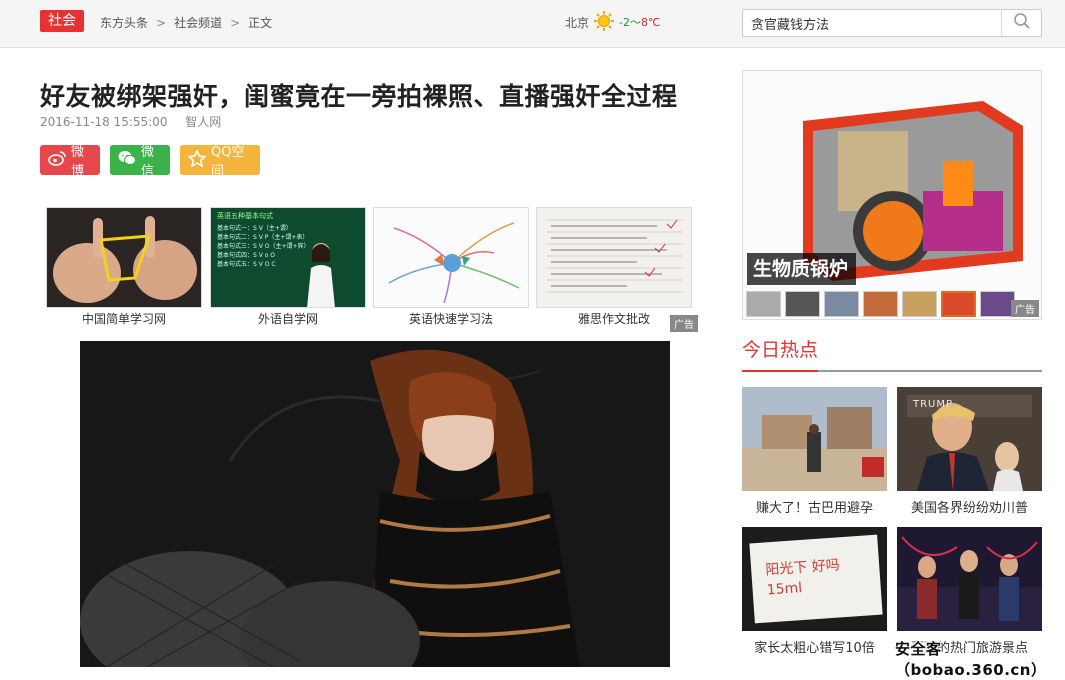 This screenshot has width=1065, height=680. What do you see at coordinates (780, 355) in the screenshot?
I see `hot-section-title: 今日热点` at bounding box center [780, 355].